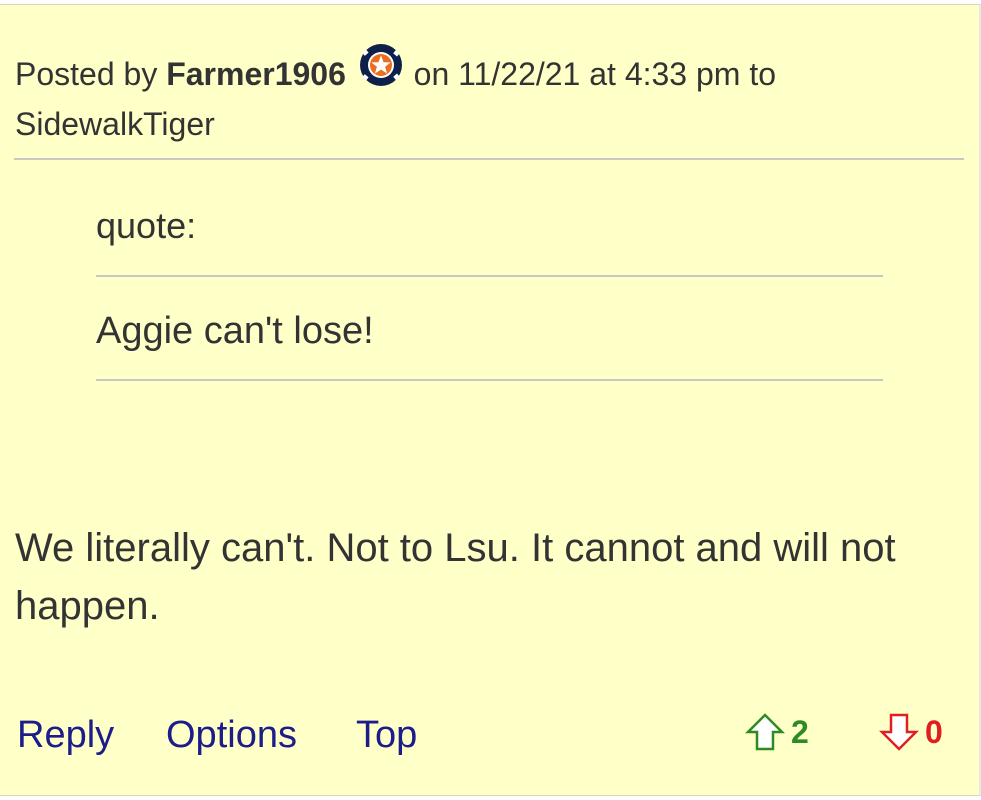  I want to click on reply-link: Reply, so click(65, 735).